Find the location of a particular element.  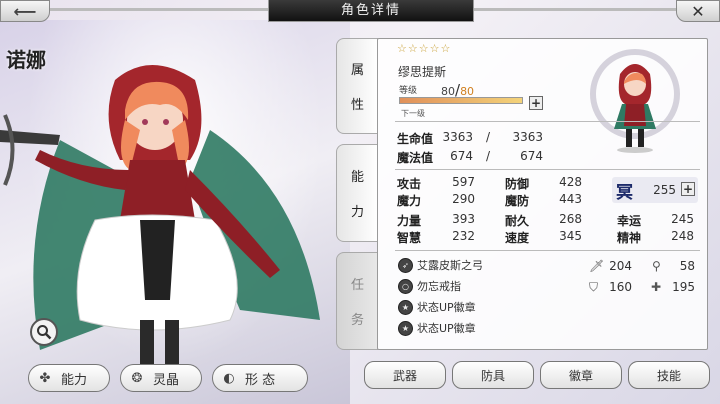

ability-button: ✤ 能力 is located at coordinates (69, 378).